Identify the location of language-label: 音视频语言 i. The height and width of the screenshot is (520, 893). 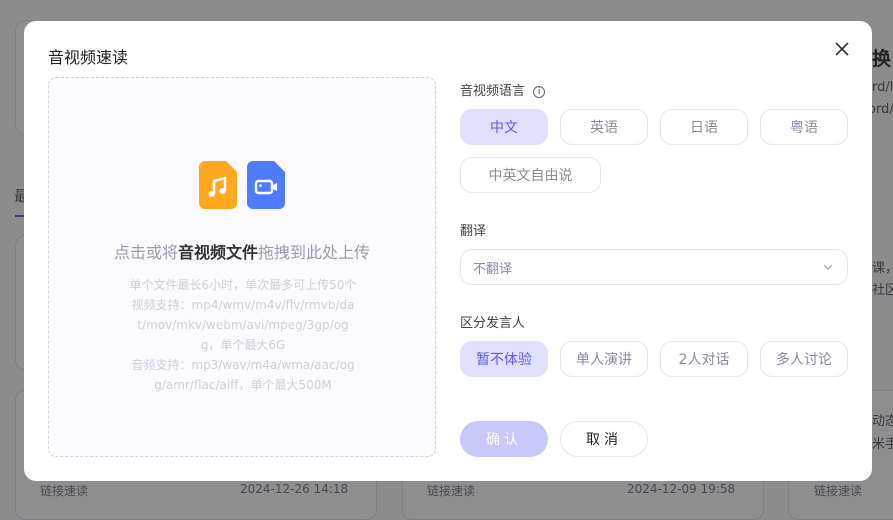
(503, 89).